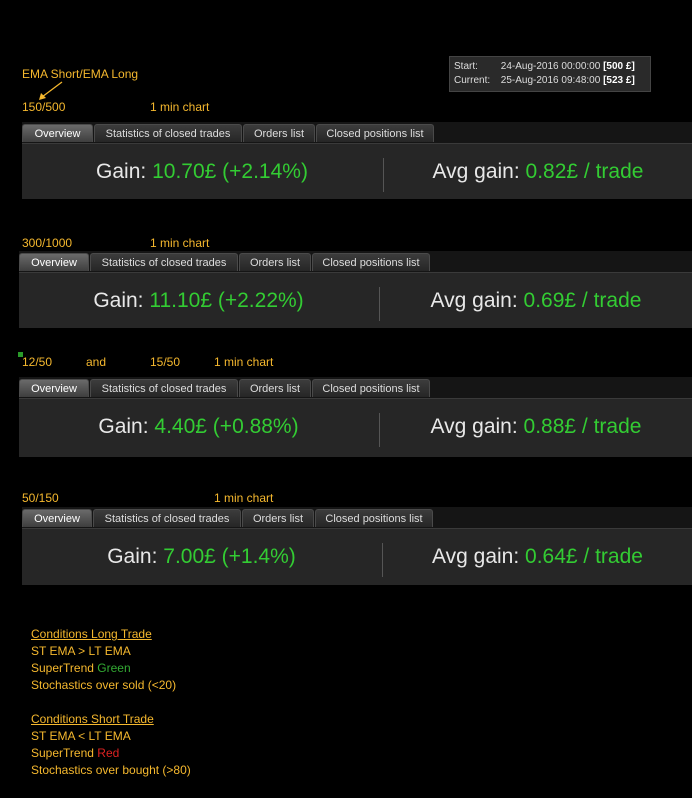  Describe the element at coordinates (91, 634) in the screenshot. I see `conditions-long-title: Conditions Long Trade` at that location.